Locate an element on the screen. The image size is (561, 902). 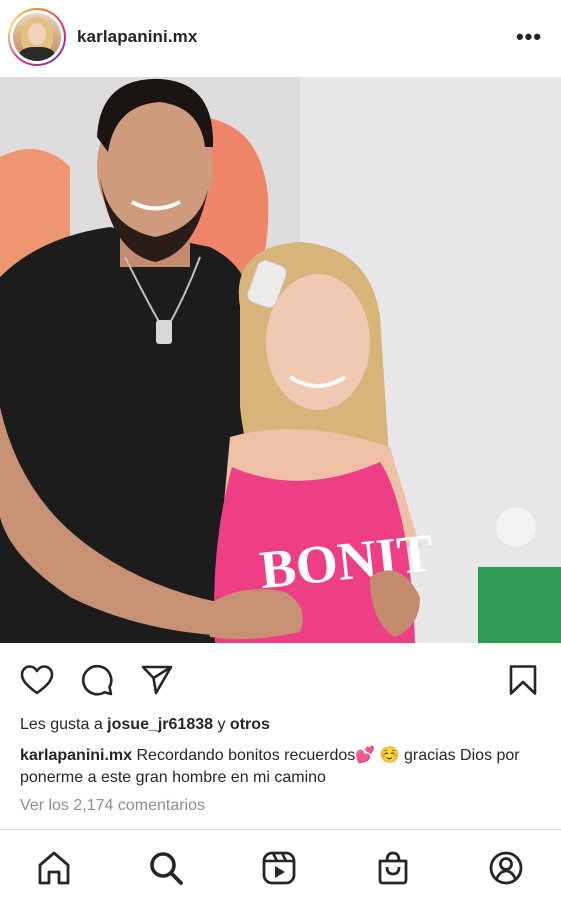
likes-prefix: Les gusta a is located at coordinates (64, 724).